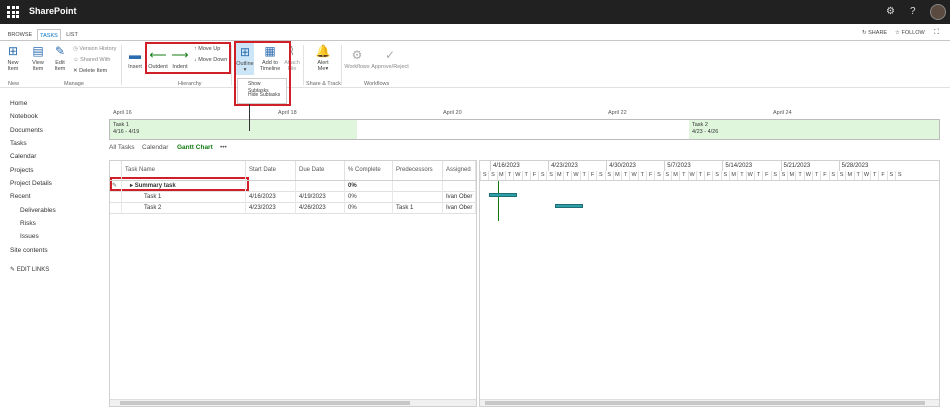  What do you see at coordinates (184, 197) in the screenshot?
I see `task-name-cell: Task 1` at bounding box center [184, 197].